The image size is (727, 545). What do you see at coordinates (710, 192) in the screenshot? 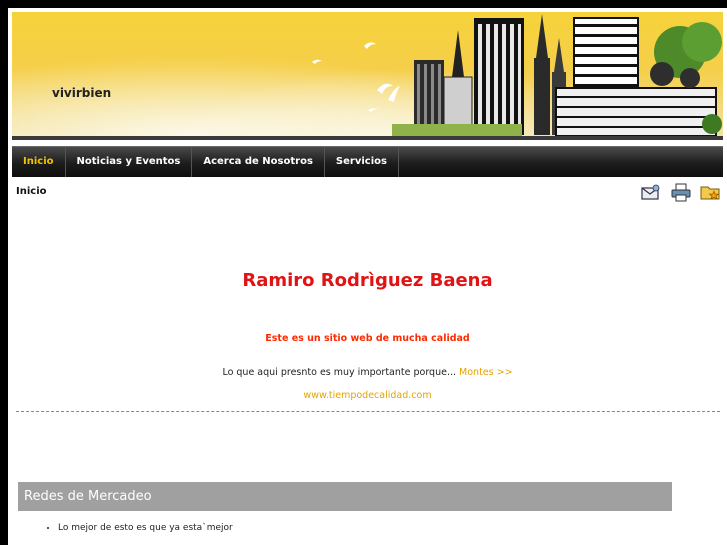
I see `favorite-icon` at bounding box center [710, 192].